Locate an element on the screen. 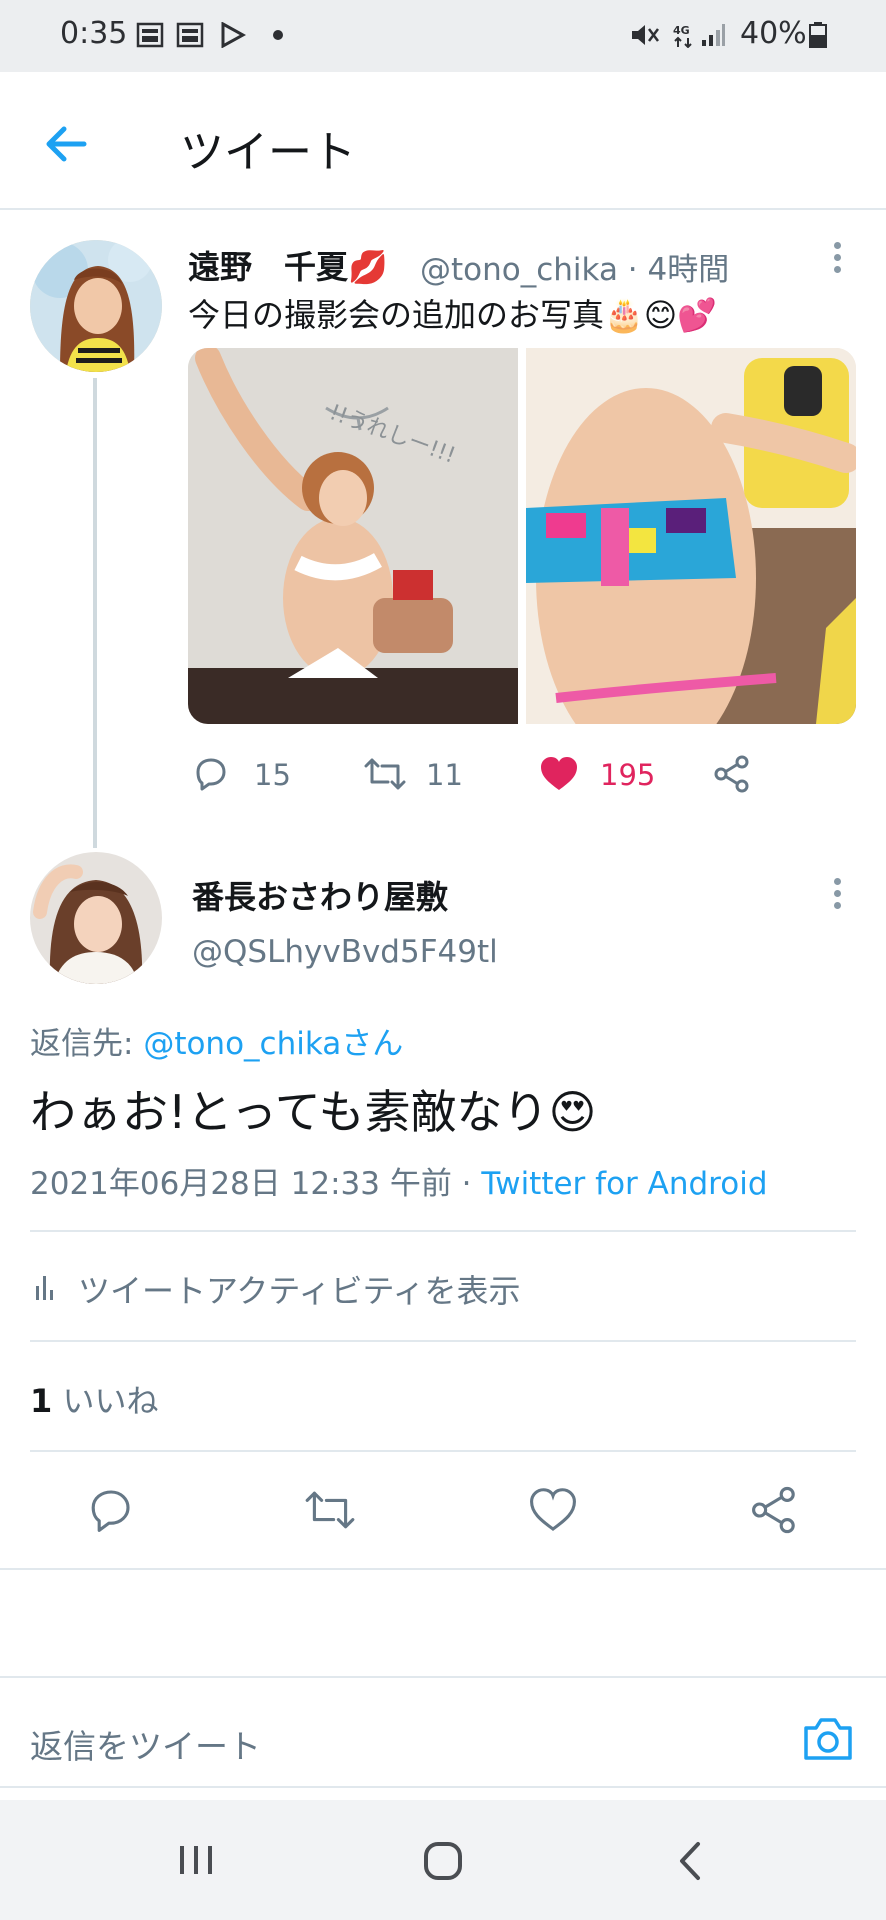 Image resolution: width=886 pixels, height=1920 pixels. status-time: 0:35 is located at coordinates (94, 33).